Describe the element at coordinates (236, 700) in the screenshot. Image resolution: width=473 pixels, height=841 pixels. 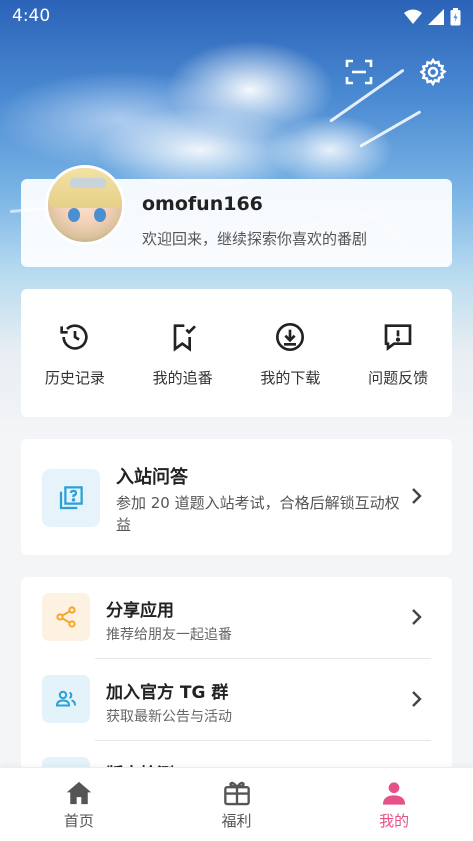
I see `join-tg-row: 加入官方 TG 群 获取最新公告与活动` at that location.